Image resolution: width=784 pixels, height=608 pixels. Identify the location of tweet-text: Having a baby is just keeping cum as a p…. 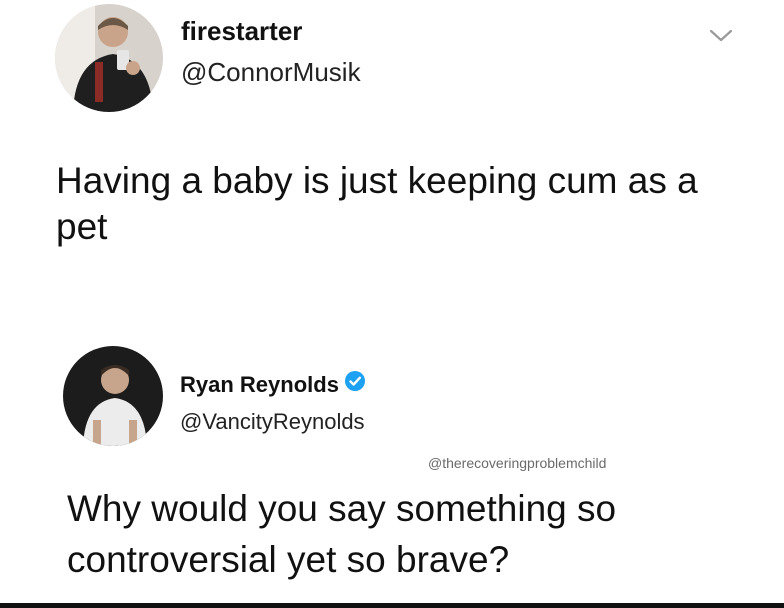
(377, 204).